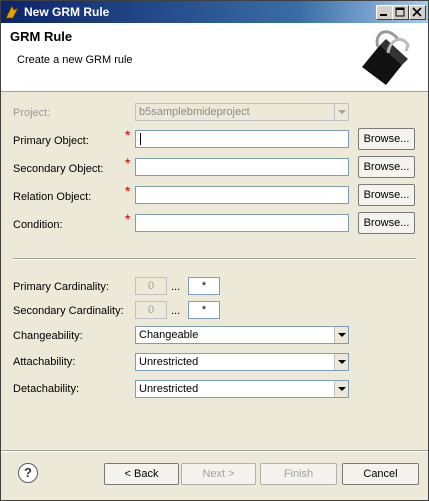 The height and width of the screenshot is (501, 429). I want to click on minimize-icon, so click(383, 15).